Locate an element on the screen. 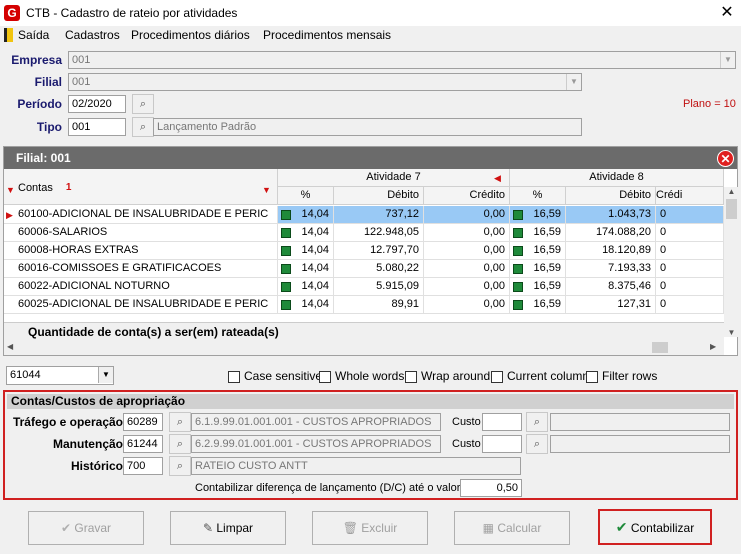 This screenshot has height=554, width=741. tipo-lookup-binoculars-icon: ⌕ is located at coordinates (143, 127).